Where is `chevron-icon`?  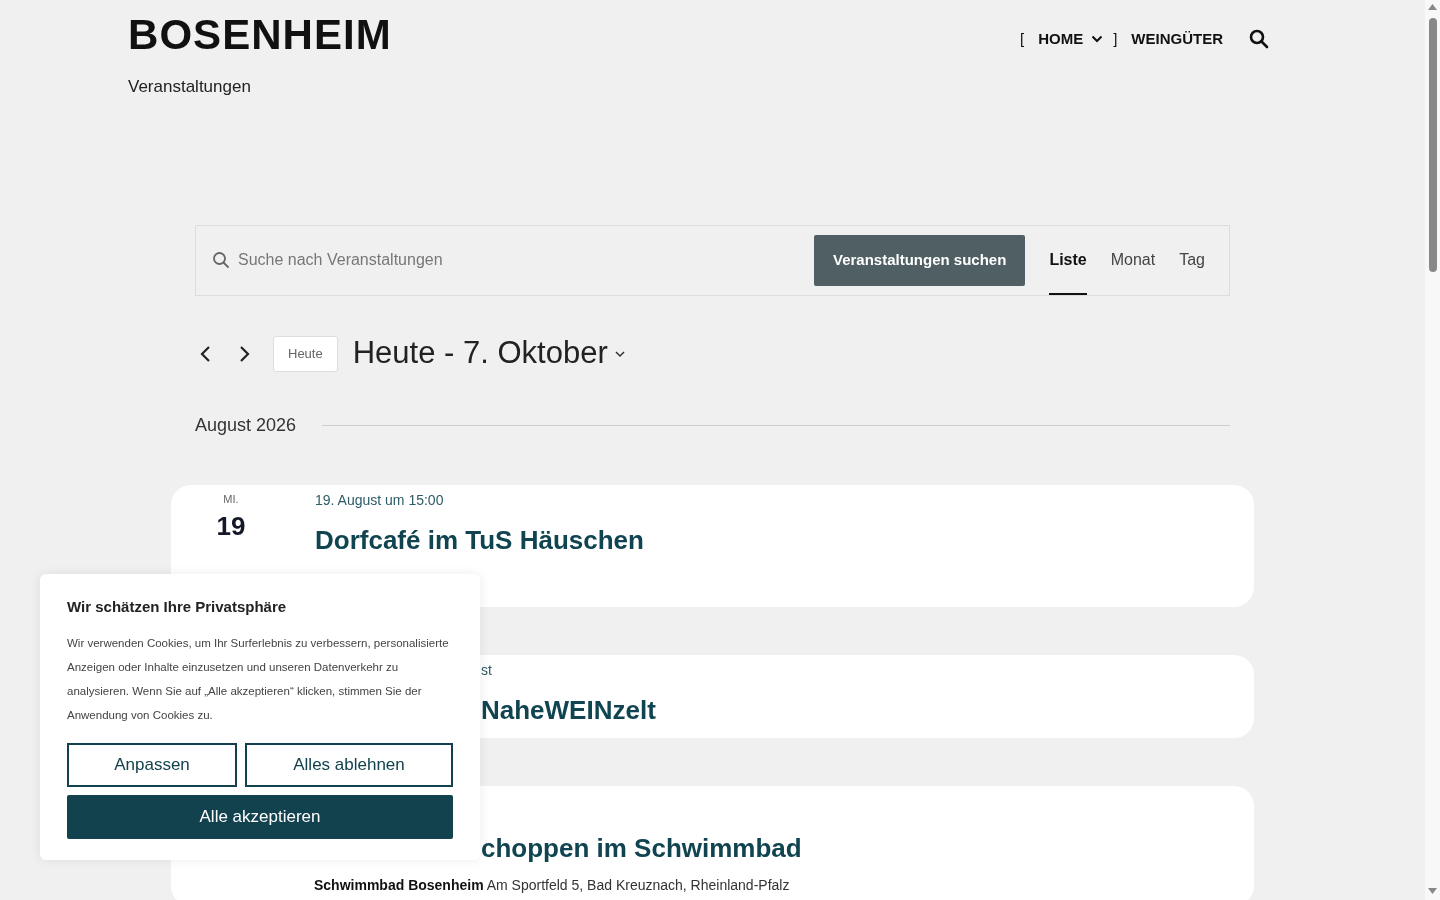 chevron-icon is located at coordinates (1097, 39).